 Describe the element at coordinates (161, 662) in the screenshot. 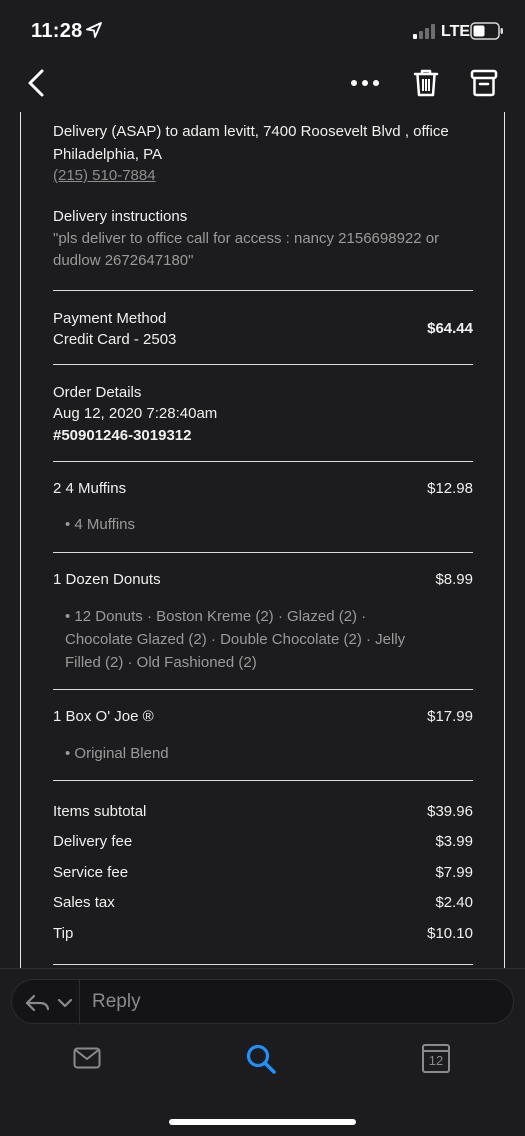

I see `item-detail: Filled (2) · Old Fashioned (2)` at that location.